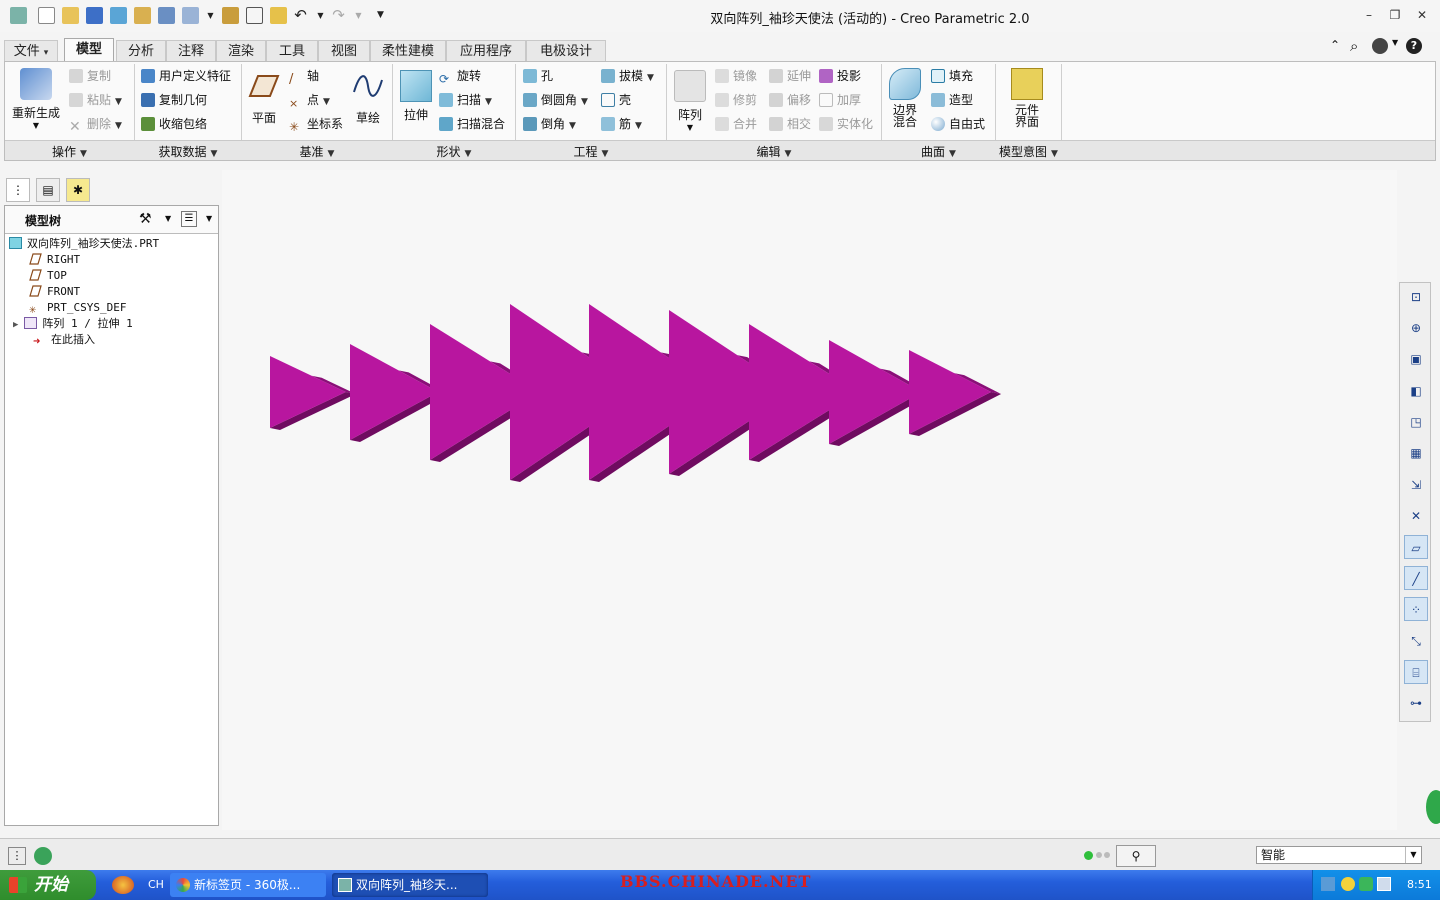  I want to click on minimize-ribbon-icon: ⌃, so click(1335, 45).